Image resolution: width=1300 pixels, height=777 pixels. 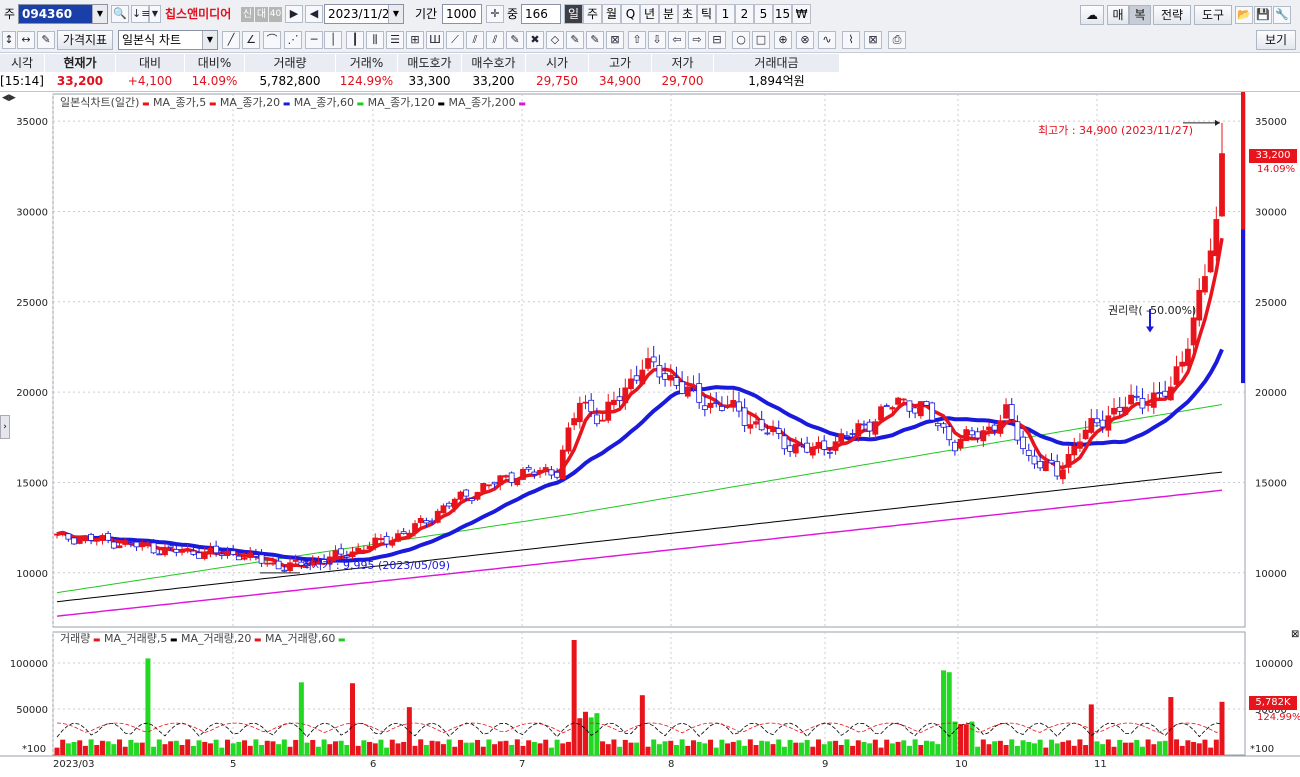 What do you see at coordinates (741, 40) in the screenshot?
I see `circle-icon: ○` at bounding box center [741, 40].